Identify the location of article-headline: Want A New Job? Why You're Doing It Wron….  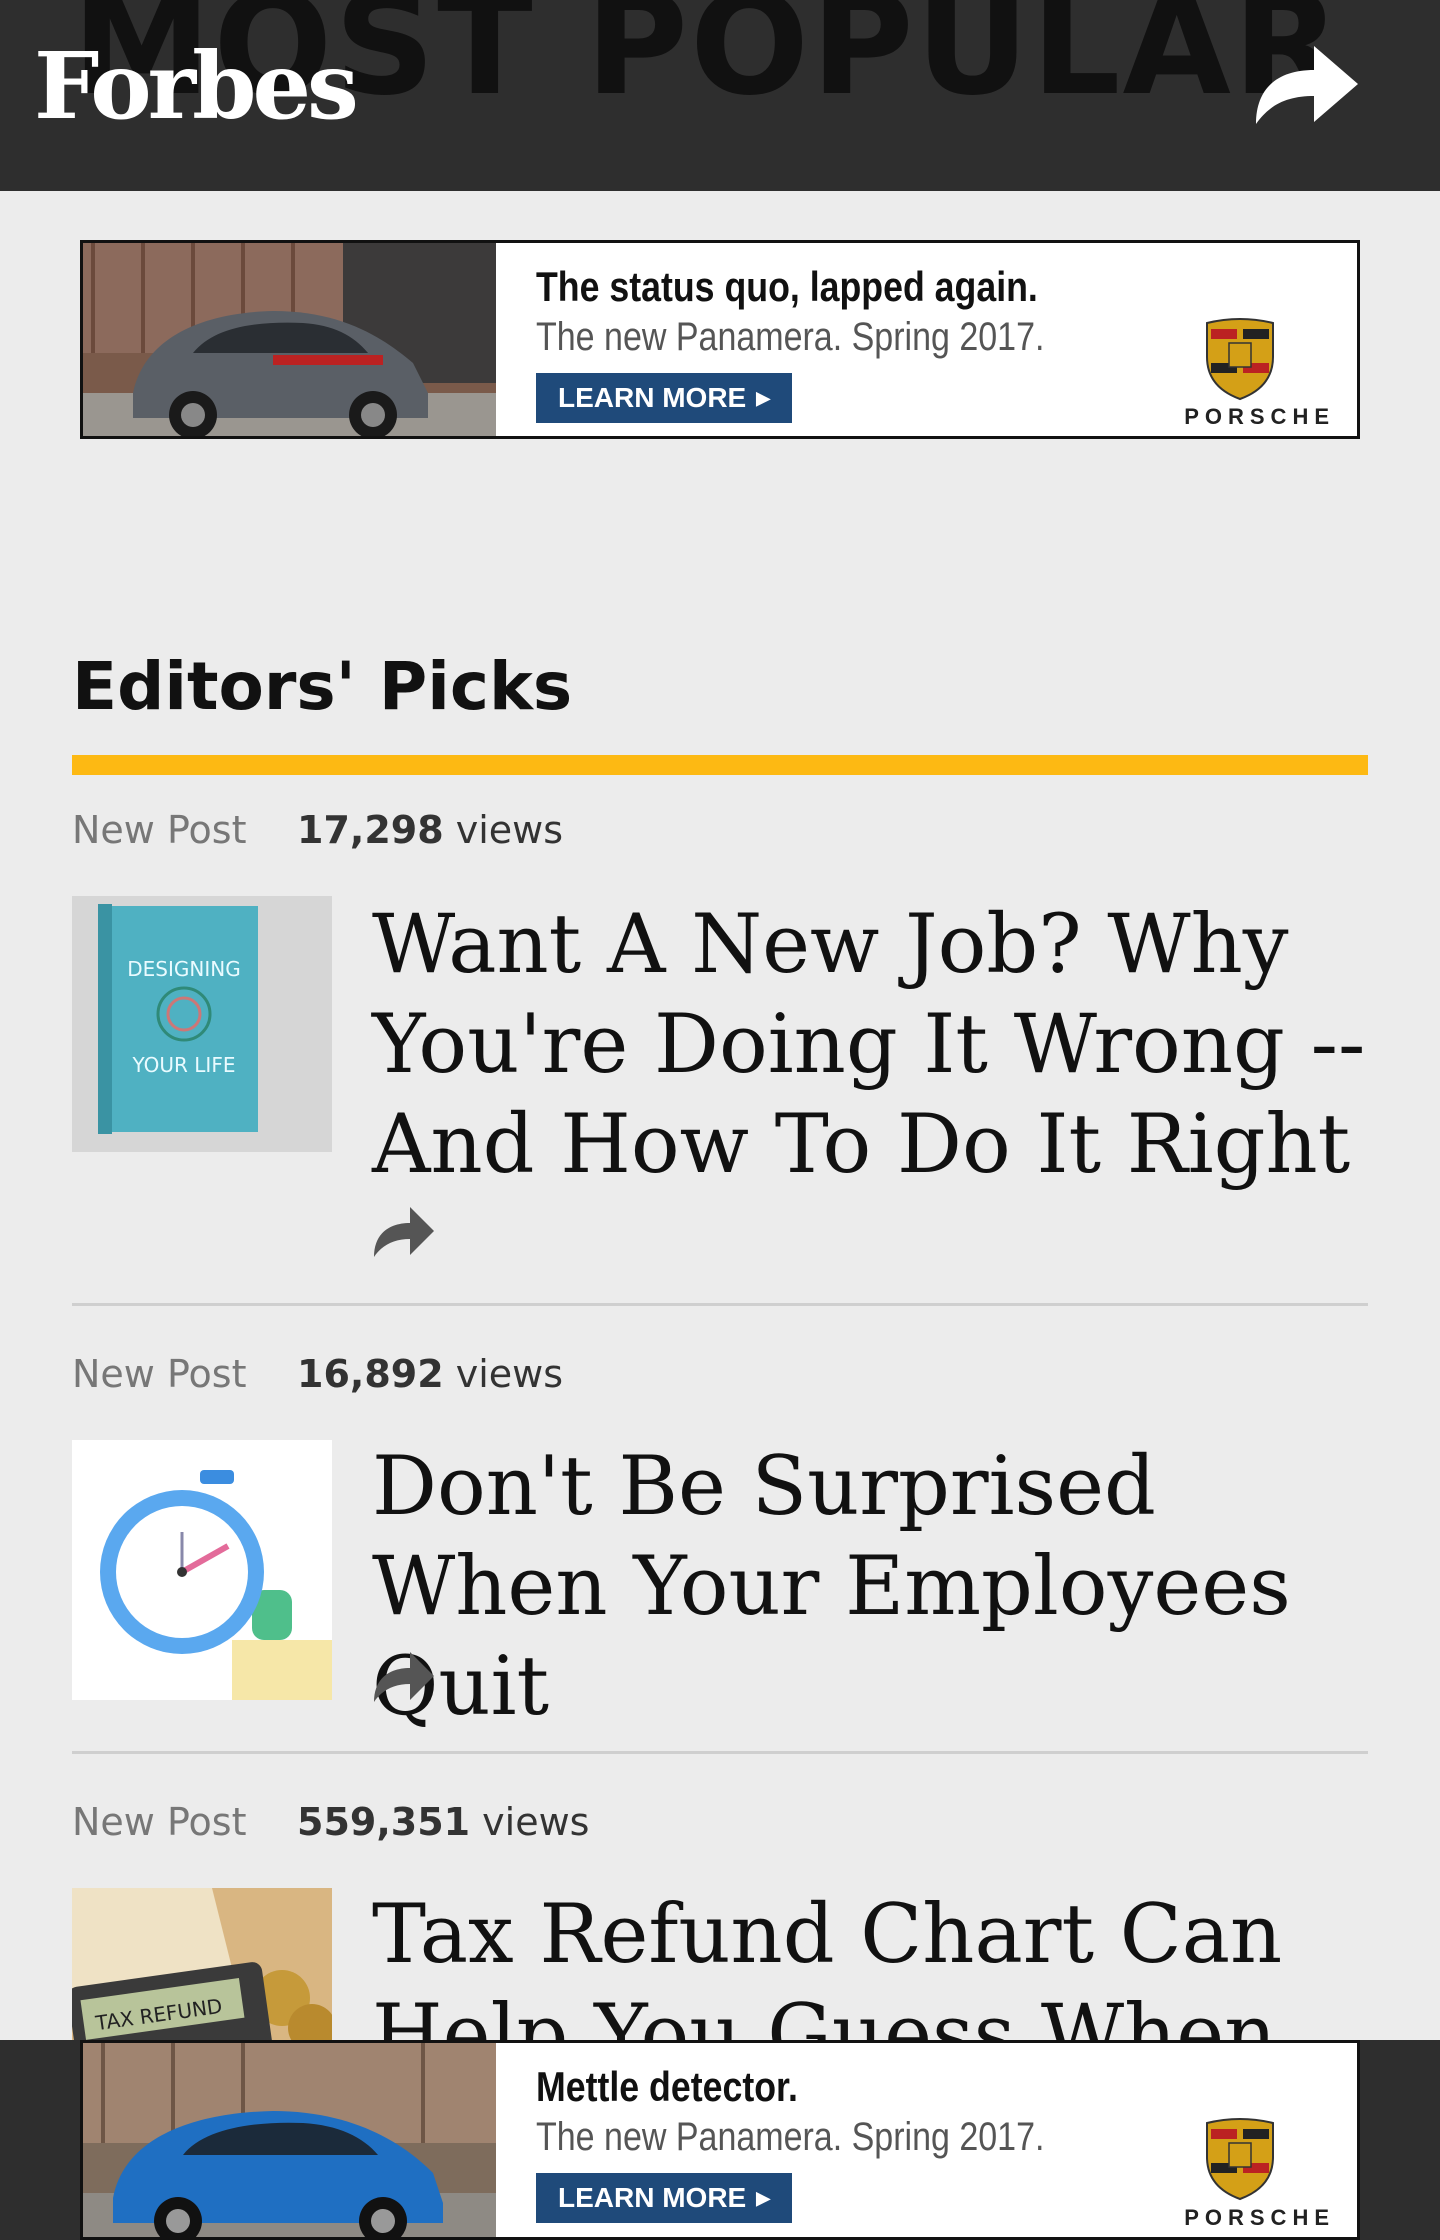
(872, 1045).